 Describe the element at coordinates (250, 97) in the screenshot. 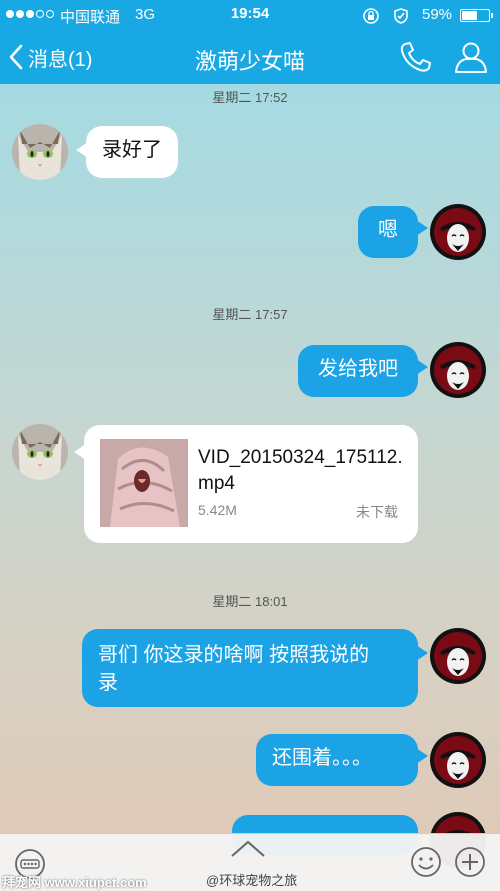

I see `timestamp: 星期二 17:52` at that location.